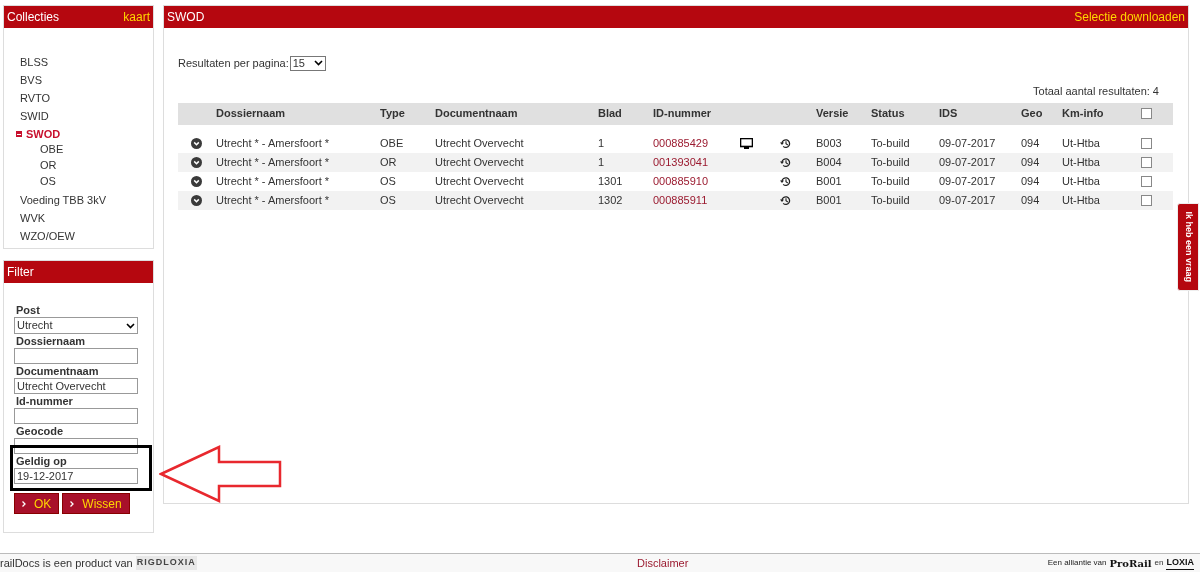 Image resolution: width=1200 pixels, height=572 pixels. Describe the element at coordinates (28, 310) in the screenshot. I see `field-label: Post` at that location.